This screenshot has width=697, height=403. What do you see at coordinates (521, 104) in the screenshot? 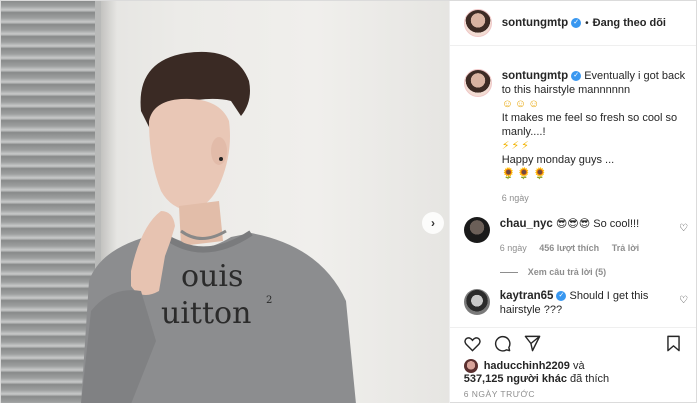
I see `caption-emoji-smile: ☺☺☺` at bounding box center [521, 104].